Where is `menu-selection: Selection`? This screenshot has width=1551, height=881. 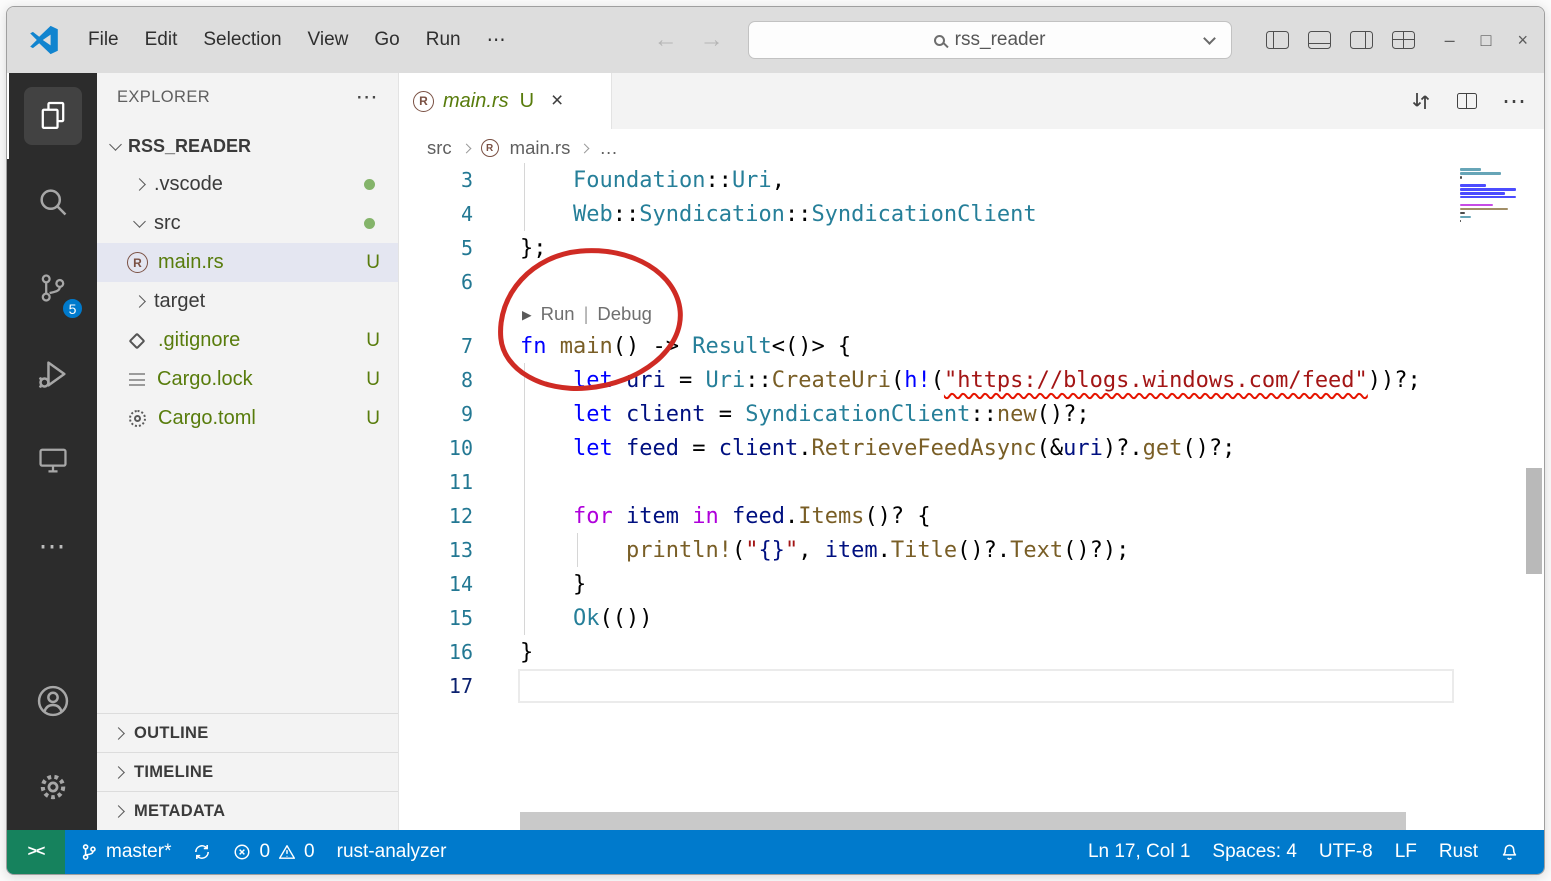
menu-selection: Selection is located at coordinates (242, 40).